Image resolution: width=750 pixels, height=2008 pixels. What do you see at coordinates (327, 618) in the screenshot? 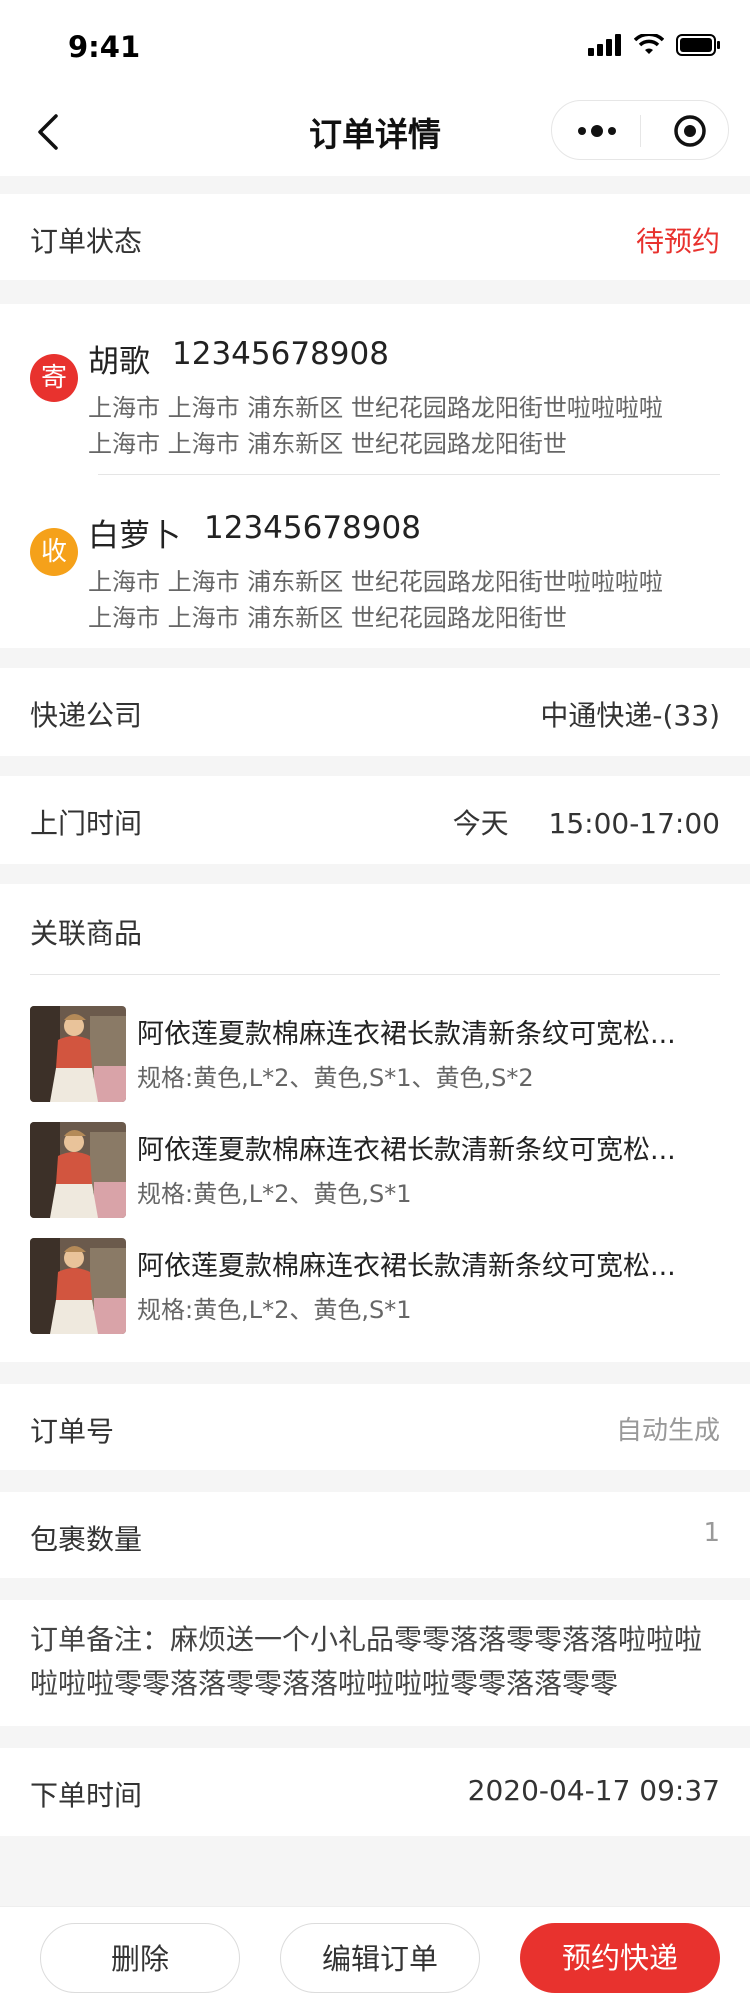
I see `receiver-address-line2: 上海市 上海市 浦东新区 世纪花园路龙阳街世` at bounding box center [327, 618].